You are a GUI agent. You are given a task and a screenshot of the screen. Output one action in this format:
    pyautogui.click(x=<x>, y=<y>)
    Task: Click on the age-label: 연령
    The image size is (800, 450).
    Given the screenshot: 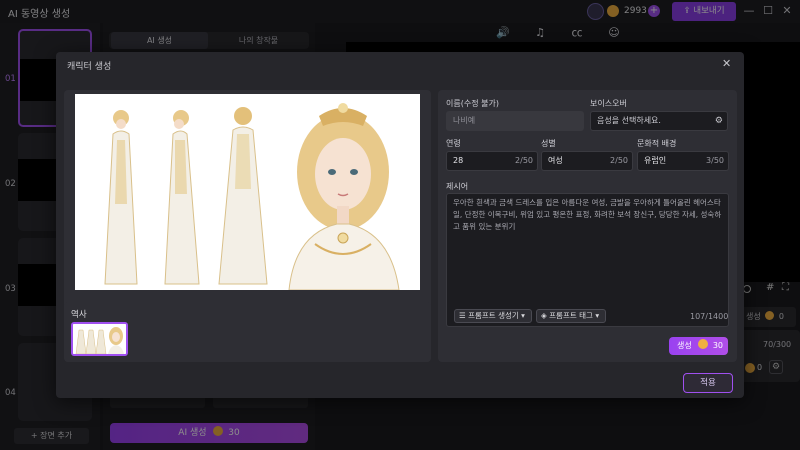 What is the action you would take?
    pyautogui.click(x=453, y=143)
    